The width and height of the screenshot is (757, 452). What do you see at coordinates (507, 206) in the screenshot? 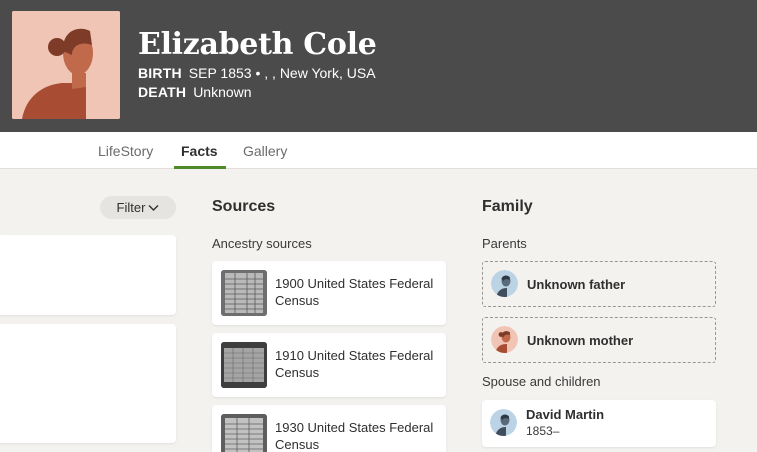
I see `family-heading: Family` at bounding box center [507, 206].